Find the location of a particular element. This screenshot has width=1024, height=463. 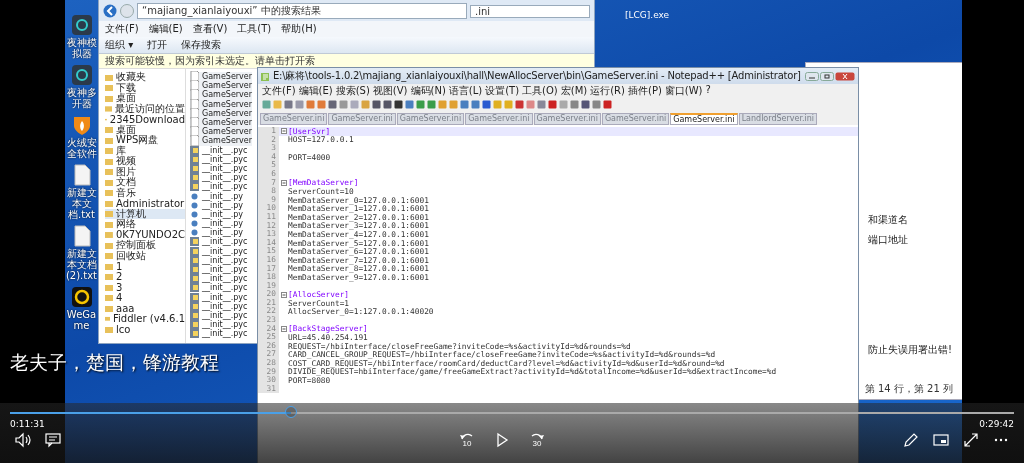

desktop-icon-label: [LCG].exe is located at coordinates (647, 15).